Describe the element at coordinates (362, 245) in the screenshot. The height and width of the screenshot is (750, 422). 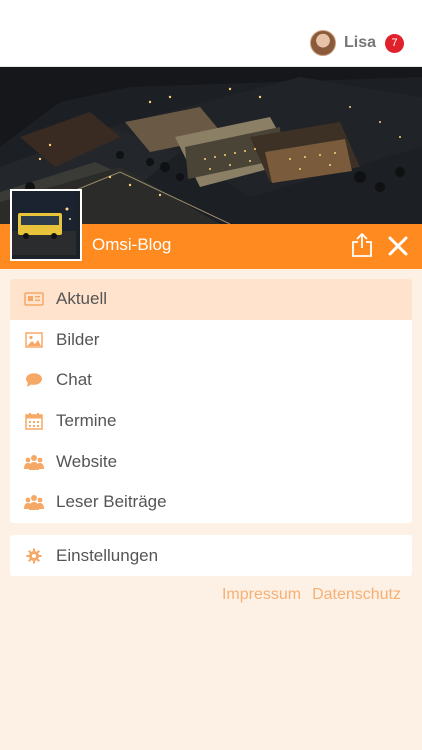
I see `share-icon` at that location.